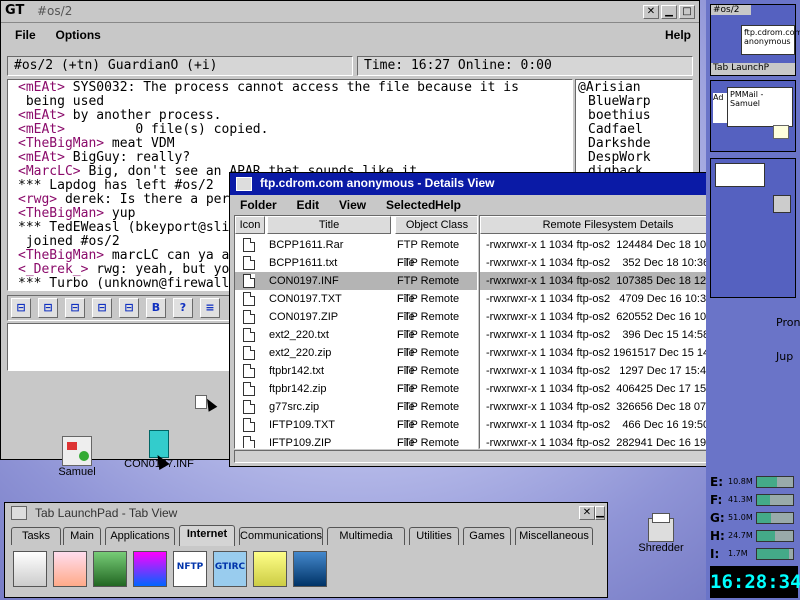 The height and width of the screenshot is (600, 800). Describe the element at coordinates (356, 270) in the screenshot. I see `file-row: BCPP1611.txtFTP Remote File` at that location.